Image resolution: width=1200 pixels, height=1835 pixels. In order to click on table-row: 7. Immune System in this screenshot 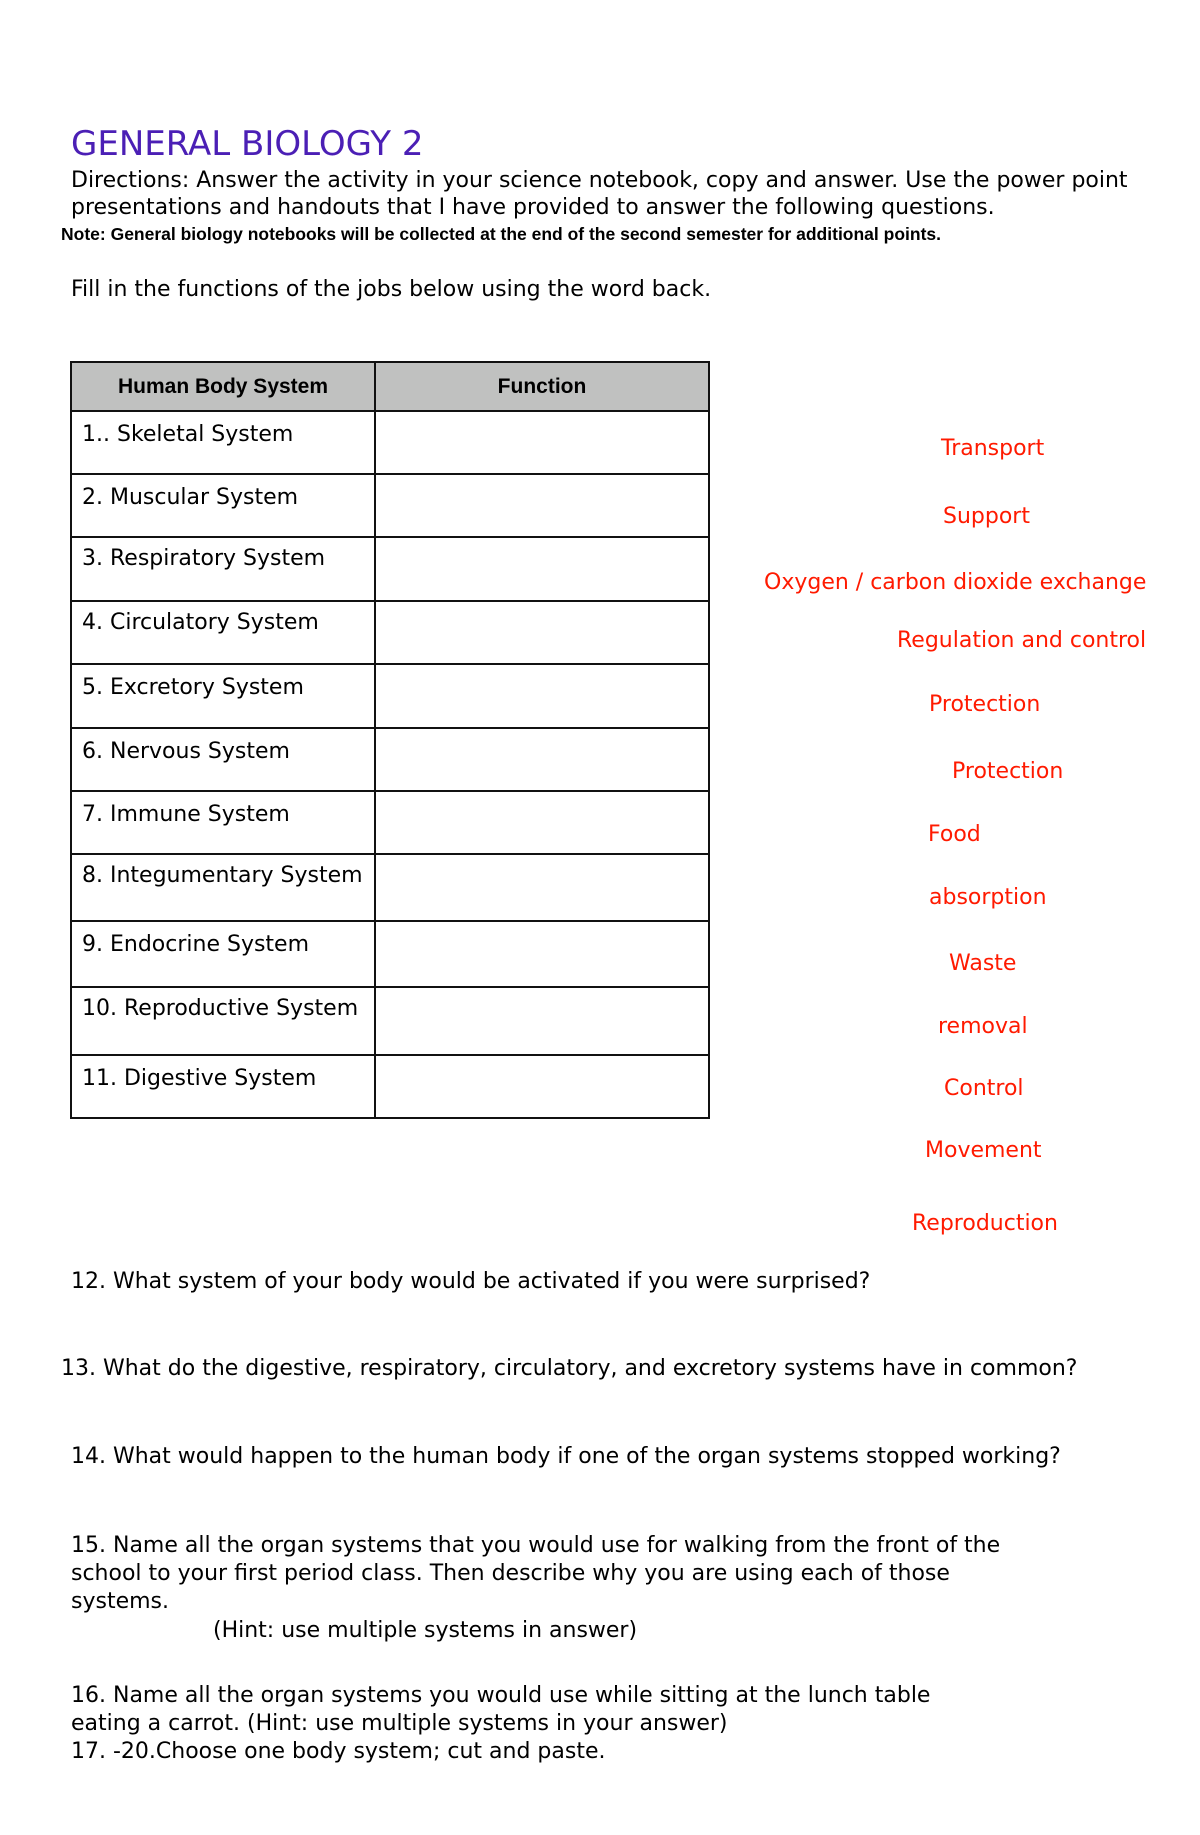, I will do `click(390, 822)`.